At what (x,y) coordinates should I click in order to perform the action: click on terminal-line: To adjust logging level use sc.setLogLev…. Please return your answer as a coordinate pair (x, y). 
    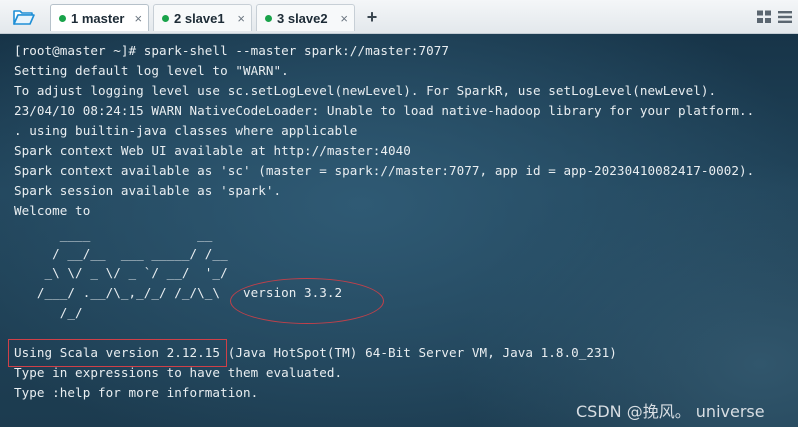
    Looking at the image, I should click on (365, 90).